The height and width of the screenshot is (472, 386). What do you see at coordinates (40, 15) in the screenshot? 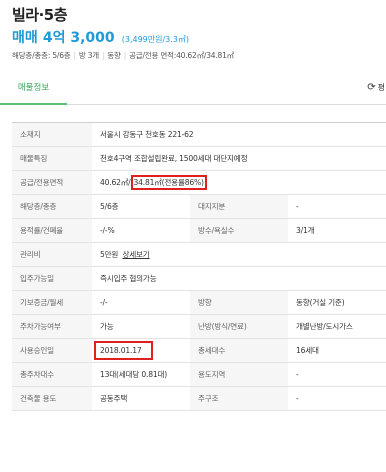
I see `listing-title: 빌라·5층` at bounding box center [40, 15].